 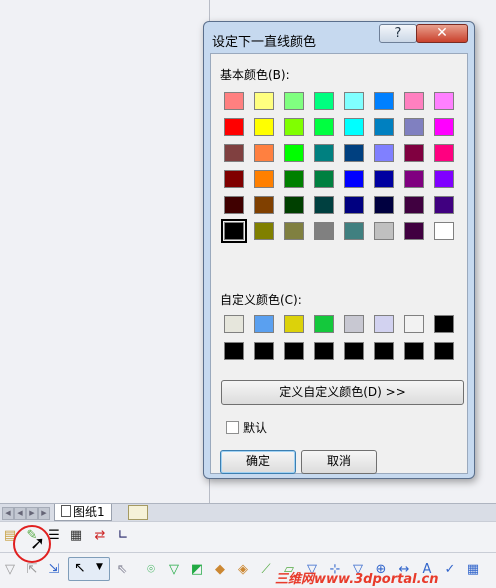 I want to click on filter-faces-icon: ◩, so click(x=197, y=570).